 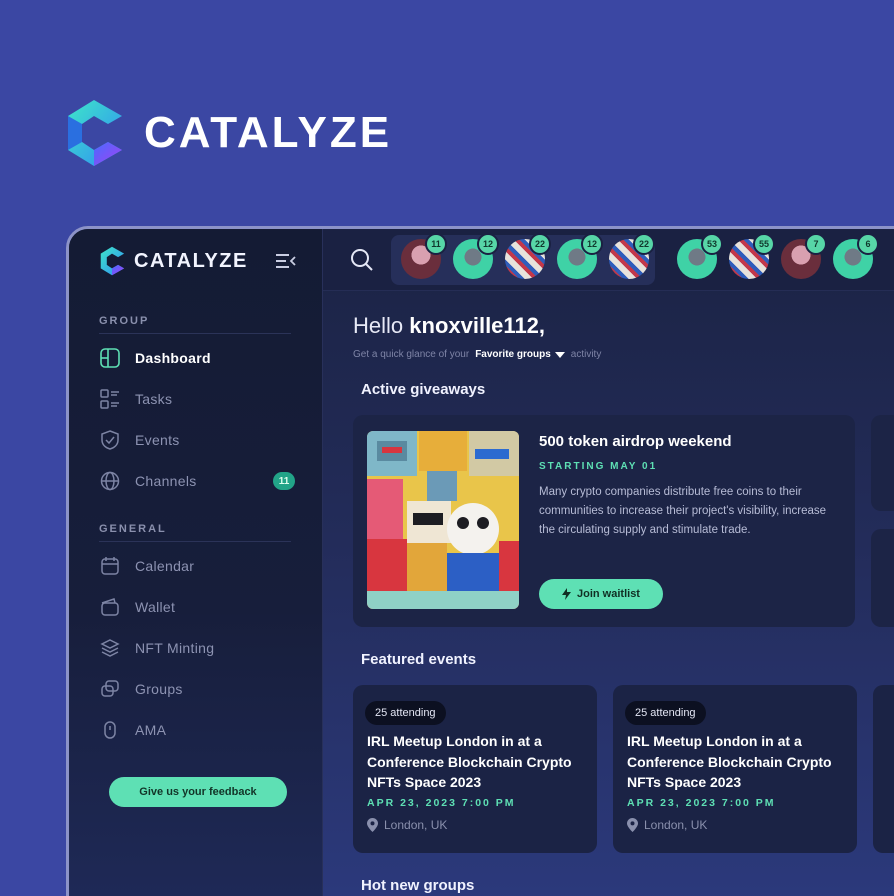 What do you see at coordinates (268, 132) in the screenshot?
I see `brand-name: CATALYZE` at bounding box center [268, 132].